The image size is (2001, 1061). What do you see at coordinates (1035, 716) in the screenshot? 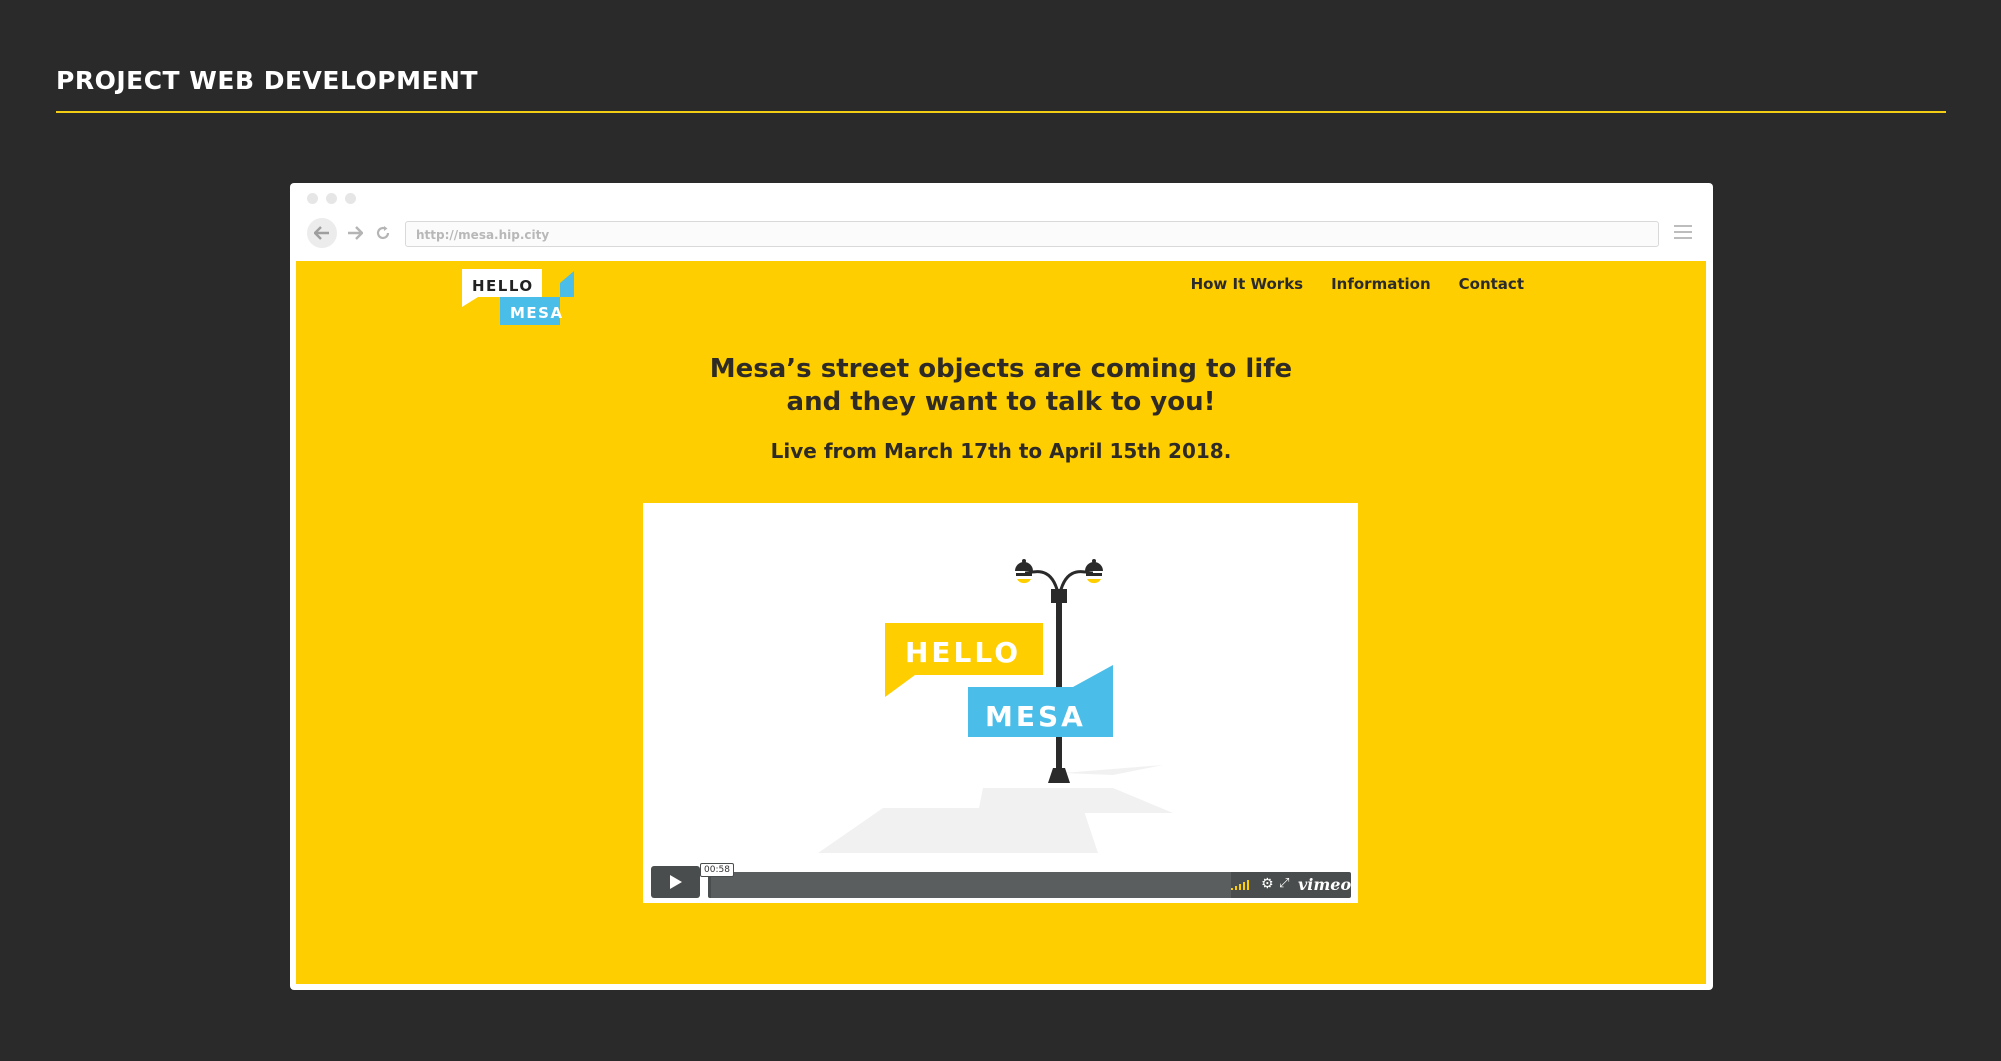
I see `video-mesa-text: MESA` at bounding box center [1035, 716].